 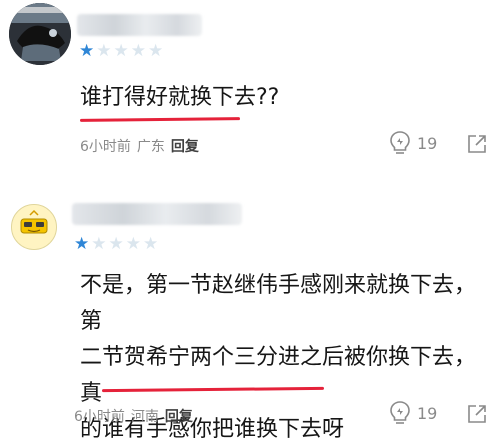 What do you see at coordinates (150, 147) in the screenshot?
I see `comment-location: 广东` at bounding box center [150, 147].